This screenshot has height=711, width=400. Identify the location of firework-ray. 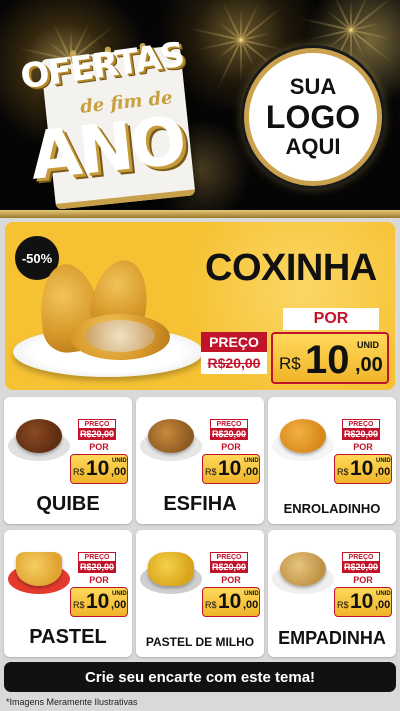
(241, 61).